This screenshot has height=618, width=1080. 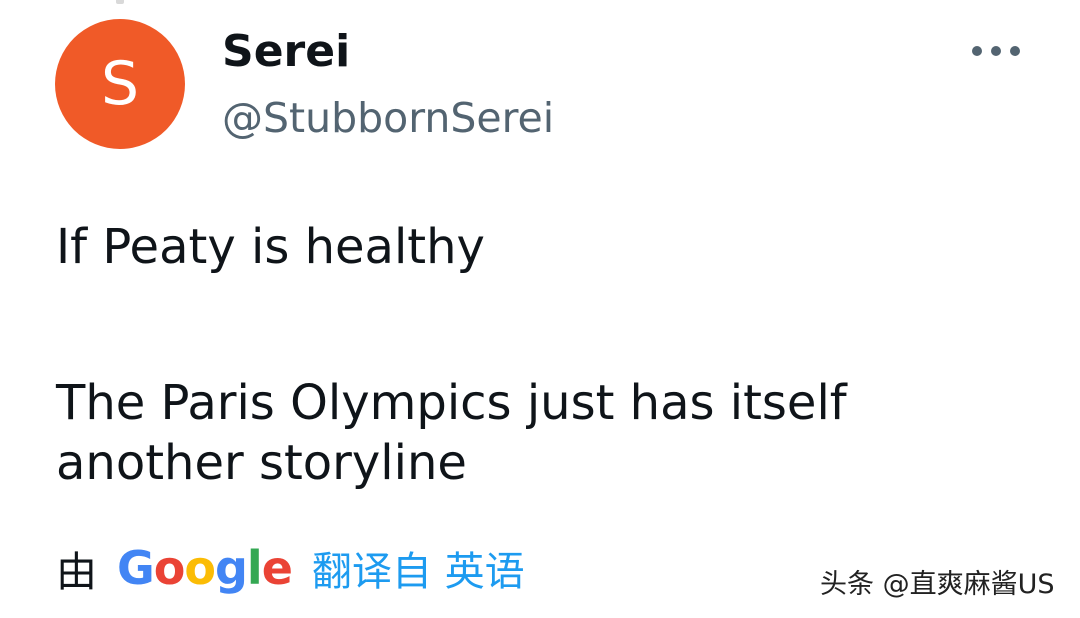 What do you see at coordinates (136, 568) in the screenshot?
I see `google-letter: G` at bounding box center [136, 568].